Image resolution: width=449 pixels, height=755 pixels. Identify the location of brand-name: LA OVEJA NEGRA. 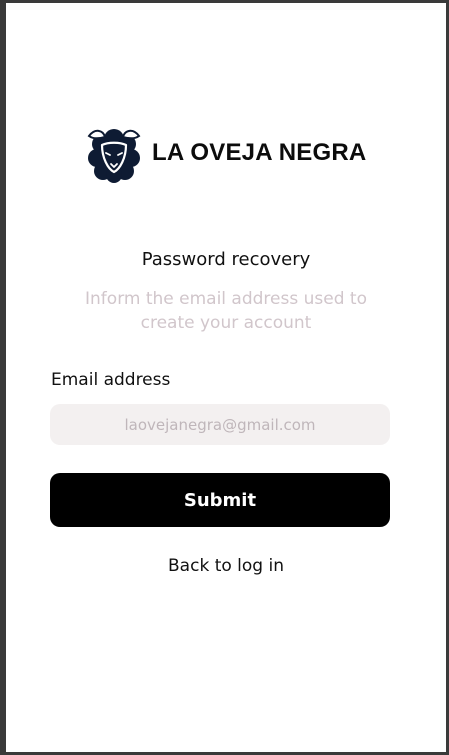
(259, 152).